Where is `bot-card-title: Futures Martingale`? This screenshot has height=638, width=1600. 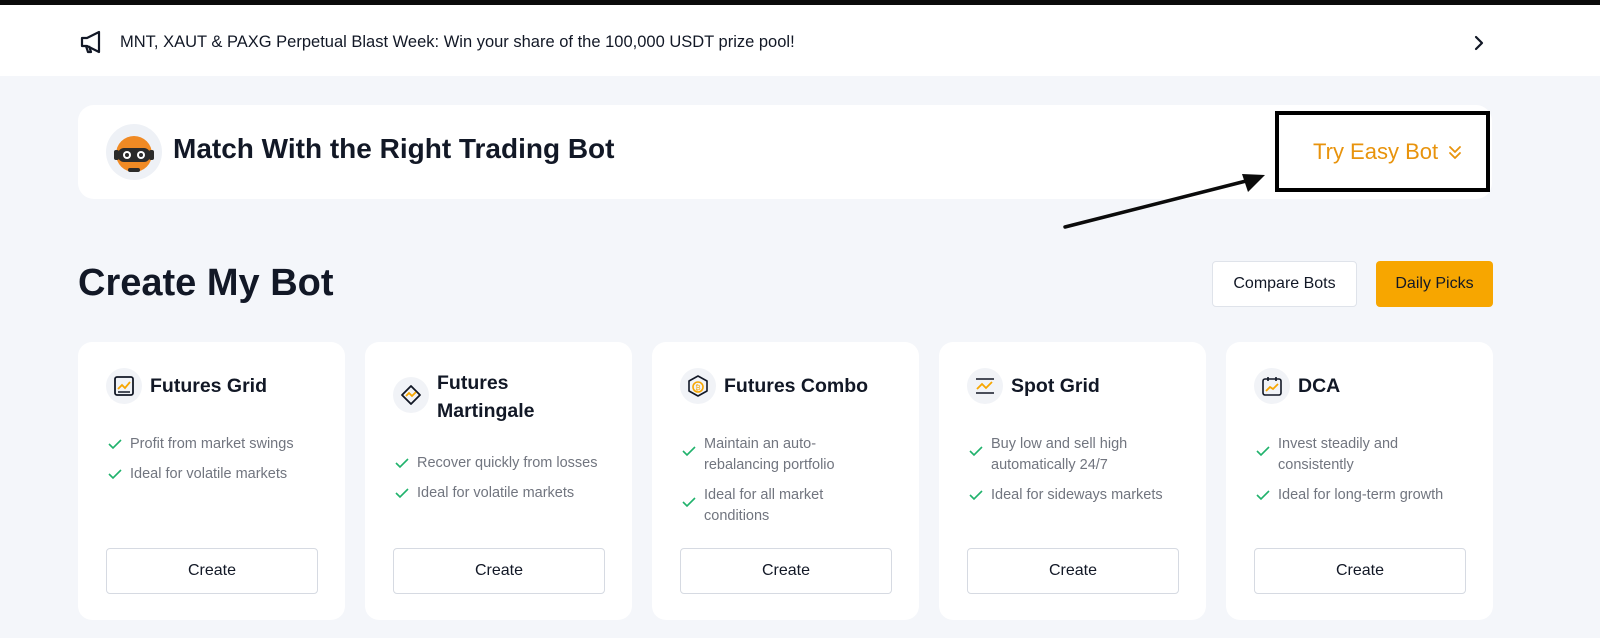 bot-card-title: Futures Martingale is located at coordinates (486, 397).